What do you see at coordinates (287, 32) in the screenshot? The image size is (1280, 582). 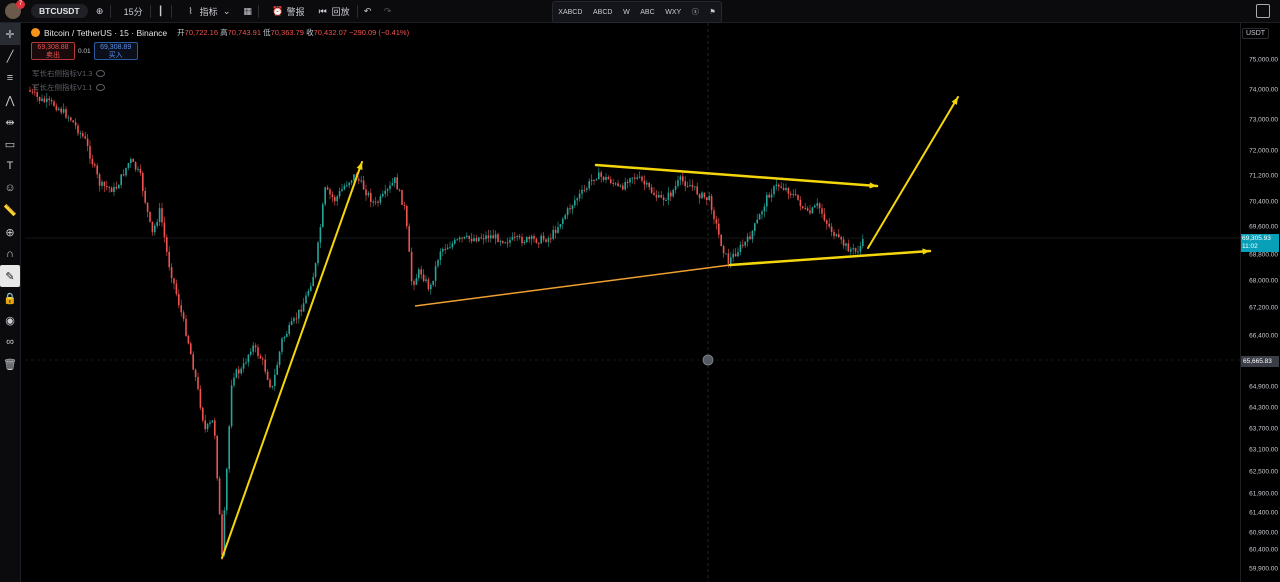 I see `low-value: 70,363.79` at bounding box center [287, 32].